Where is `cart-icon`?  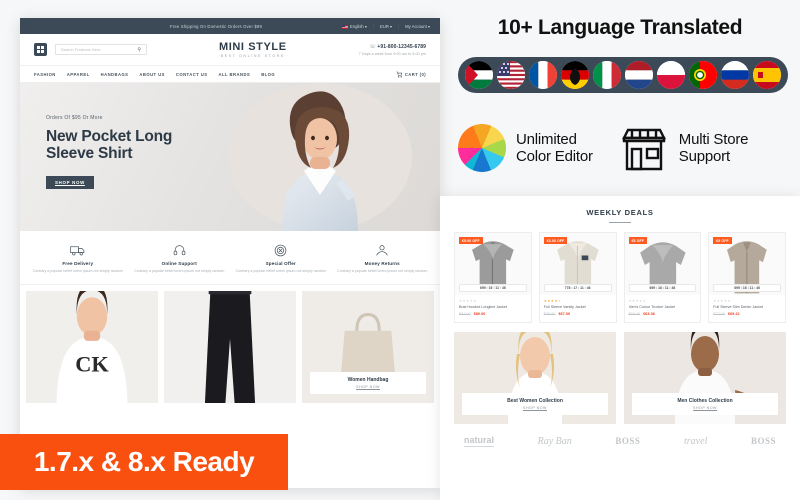 cart-icon is located at coordinates (399, 74).